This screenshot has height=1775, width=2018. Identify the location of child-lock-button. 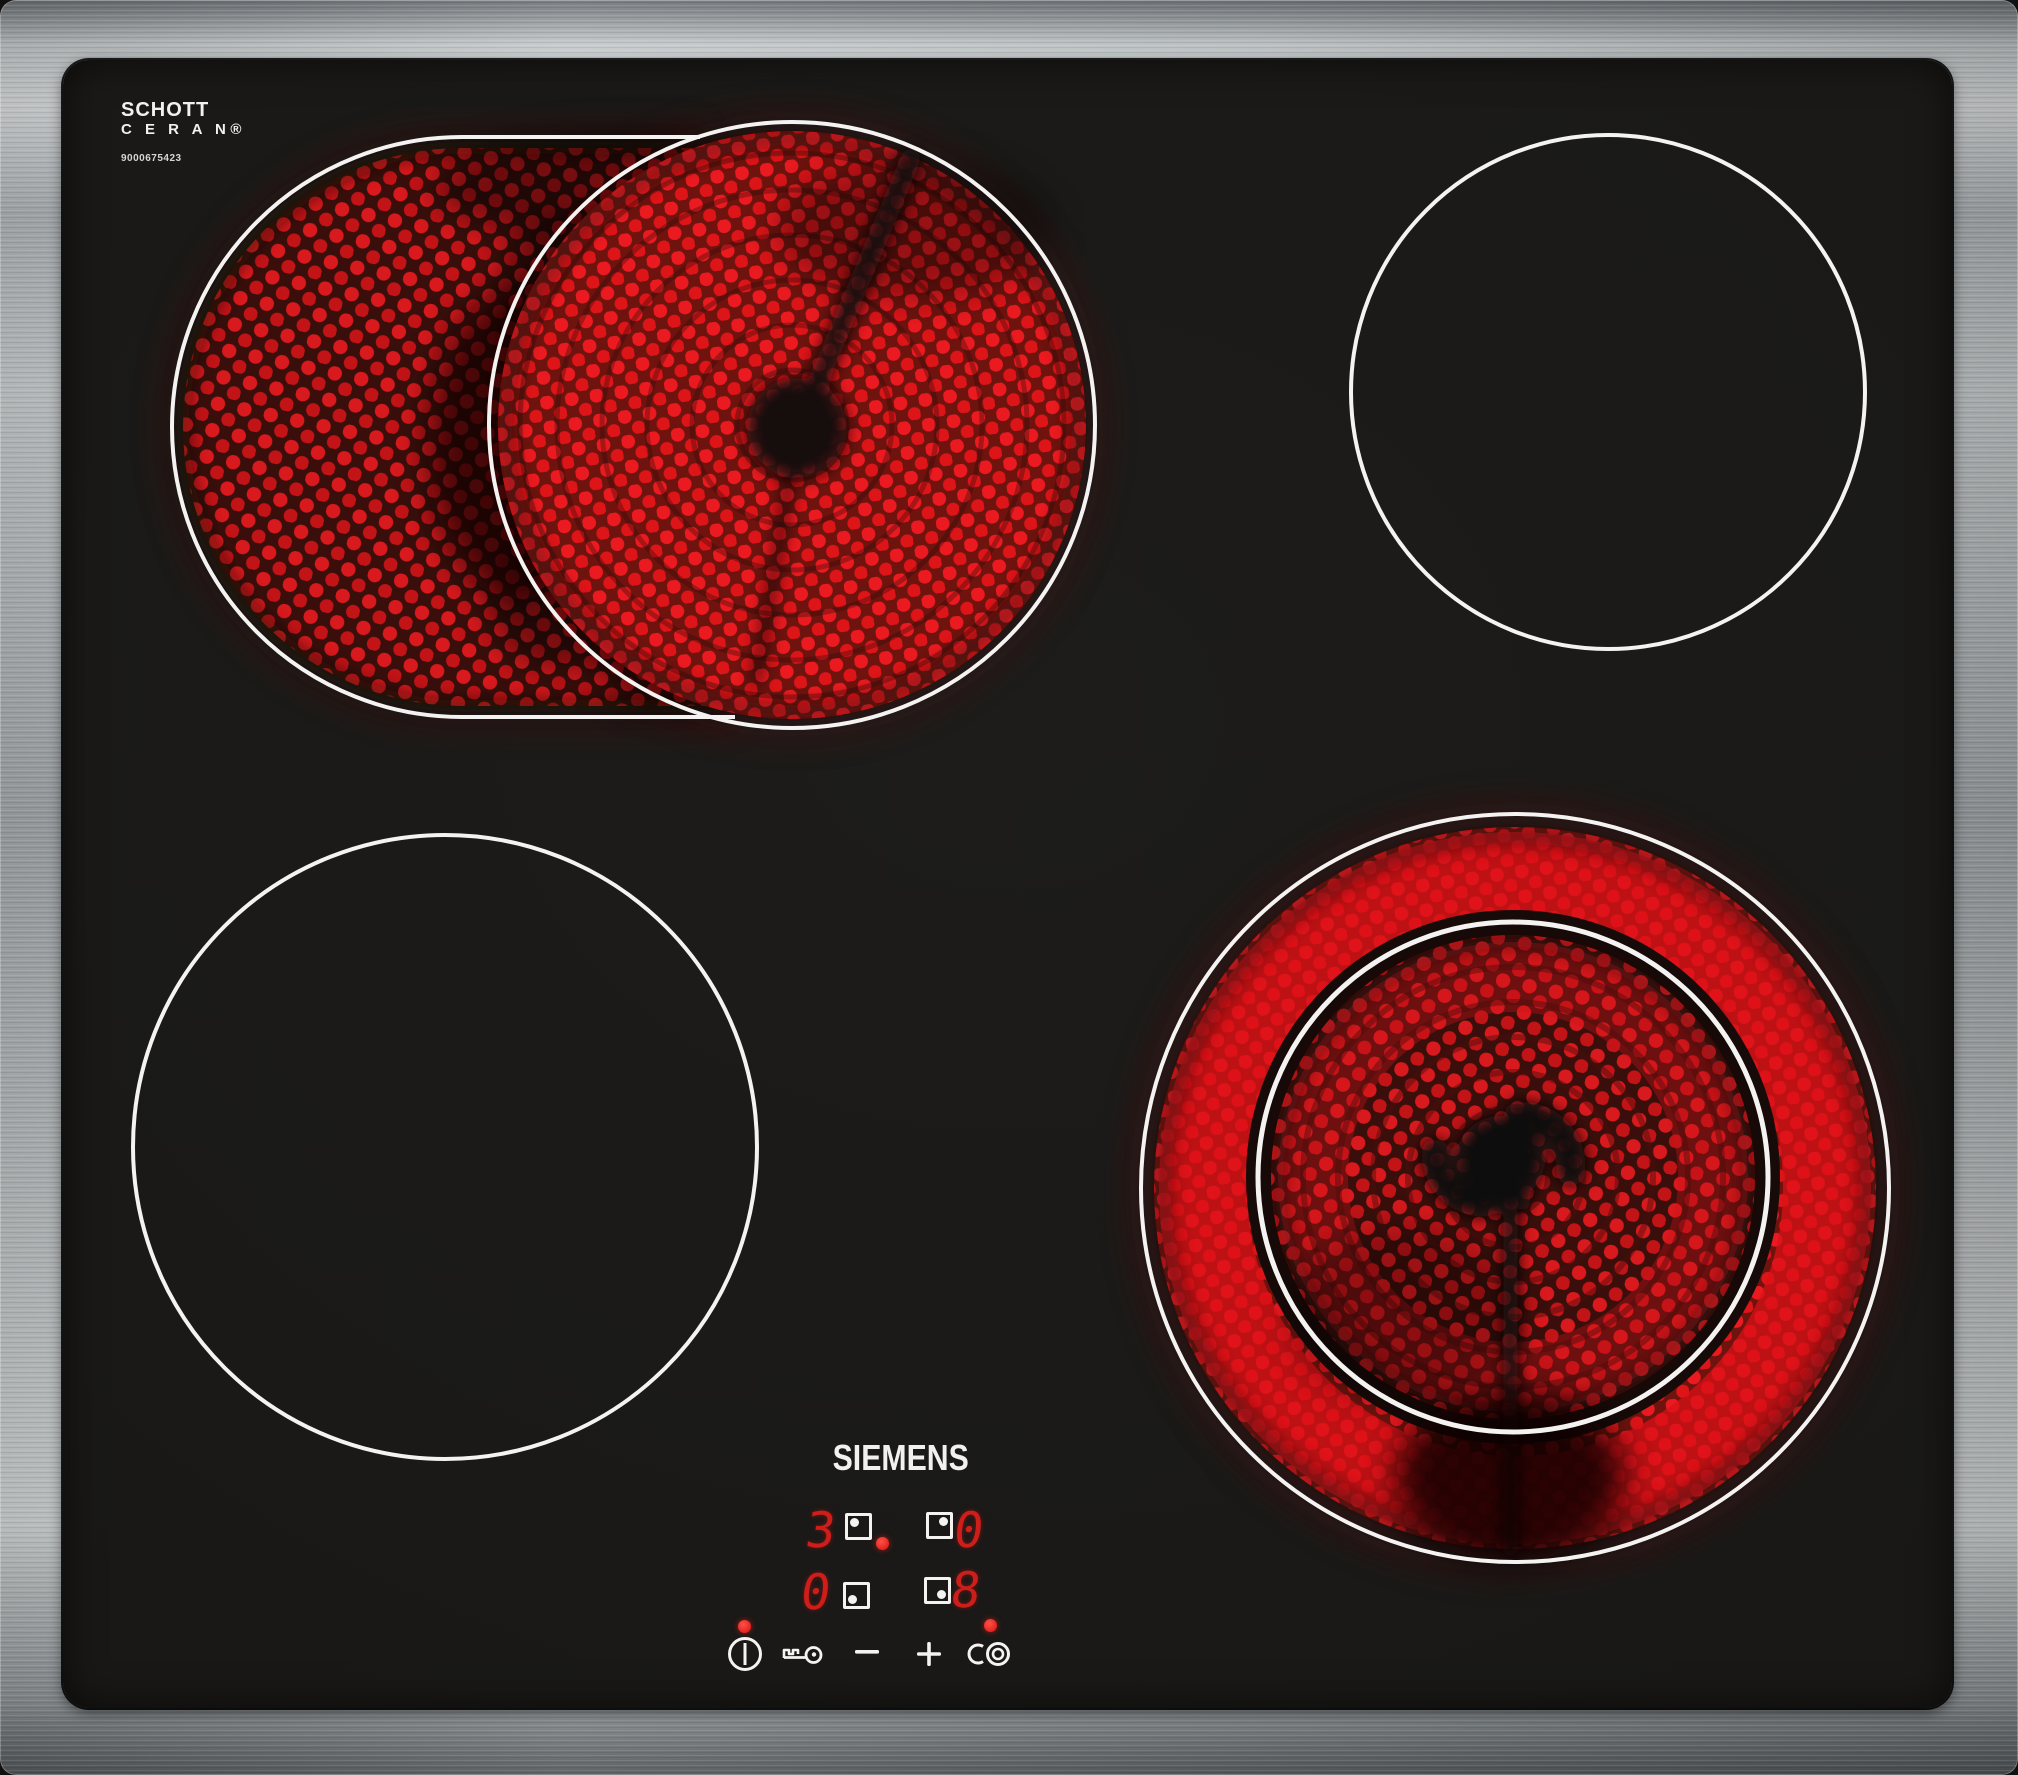
(802, 1654).